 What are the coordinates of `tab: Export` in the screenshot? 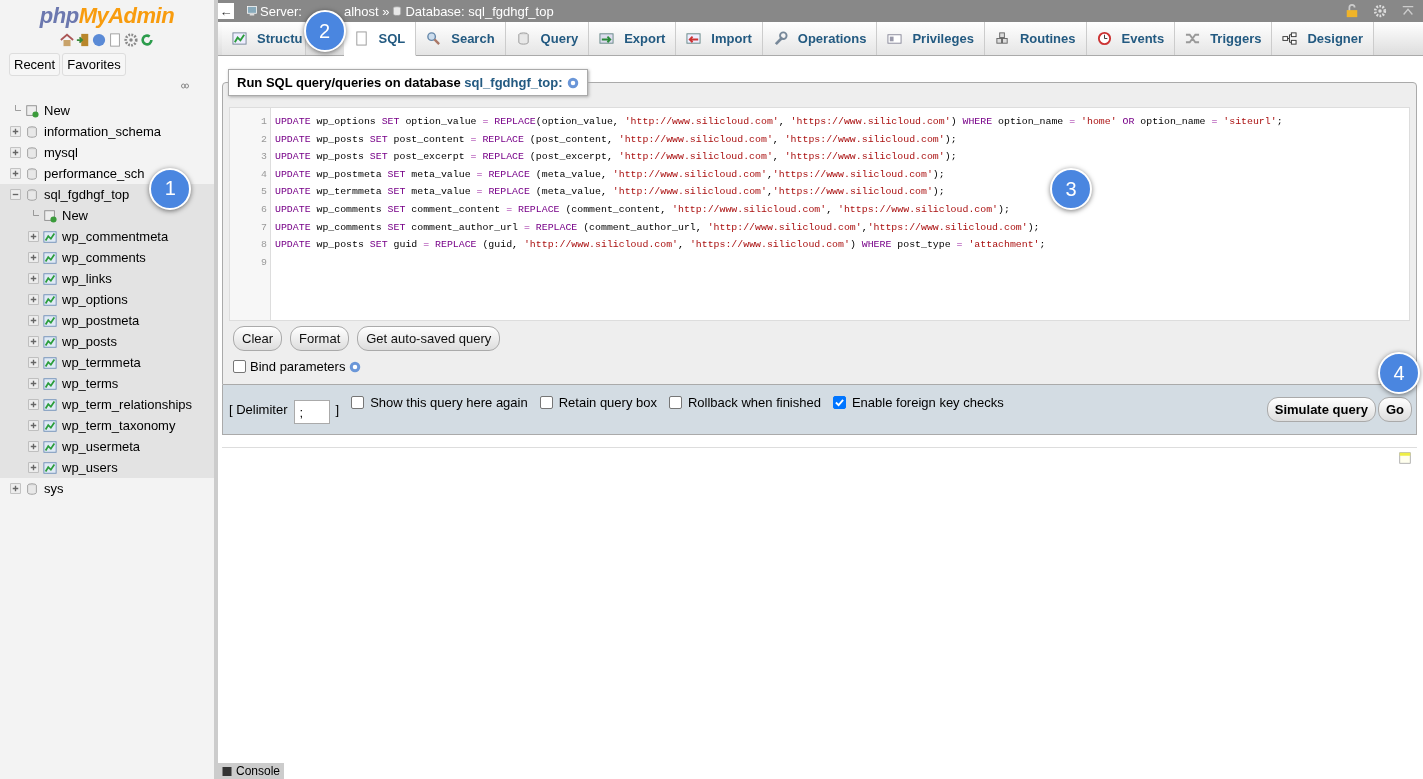 It's located at (633, 38).